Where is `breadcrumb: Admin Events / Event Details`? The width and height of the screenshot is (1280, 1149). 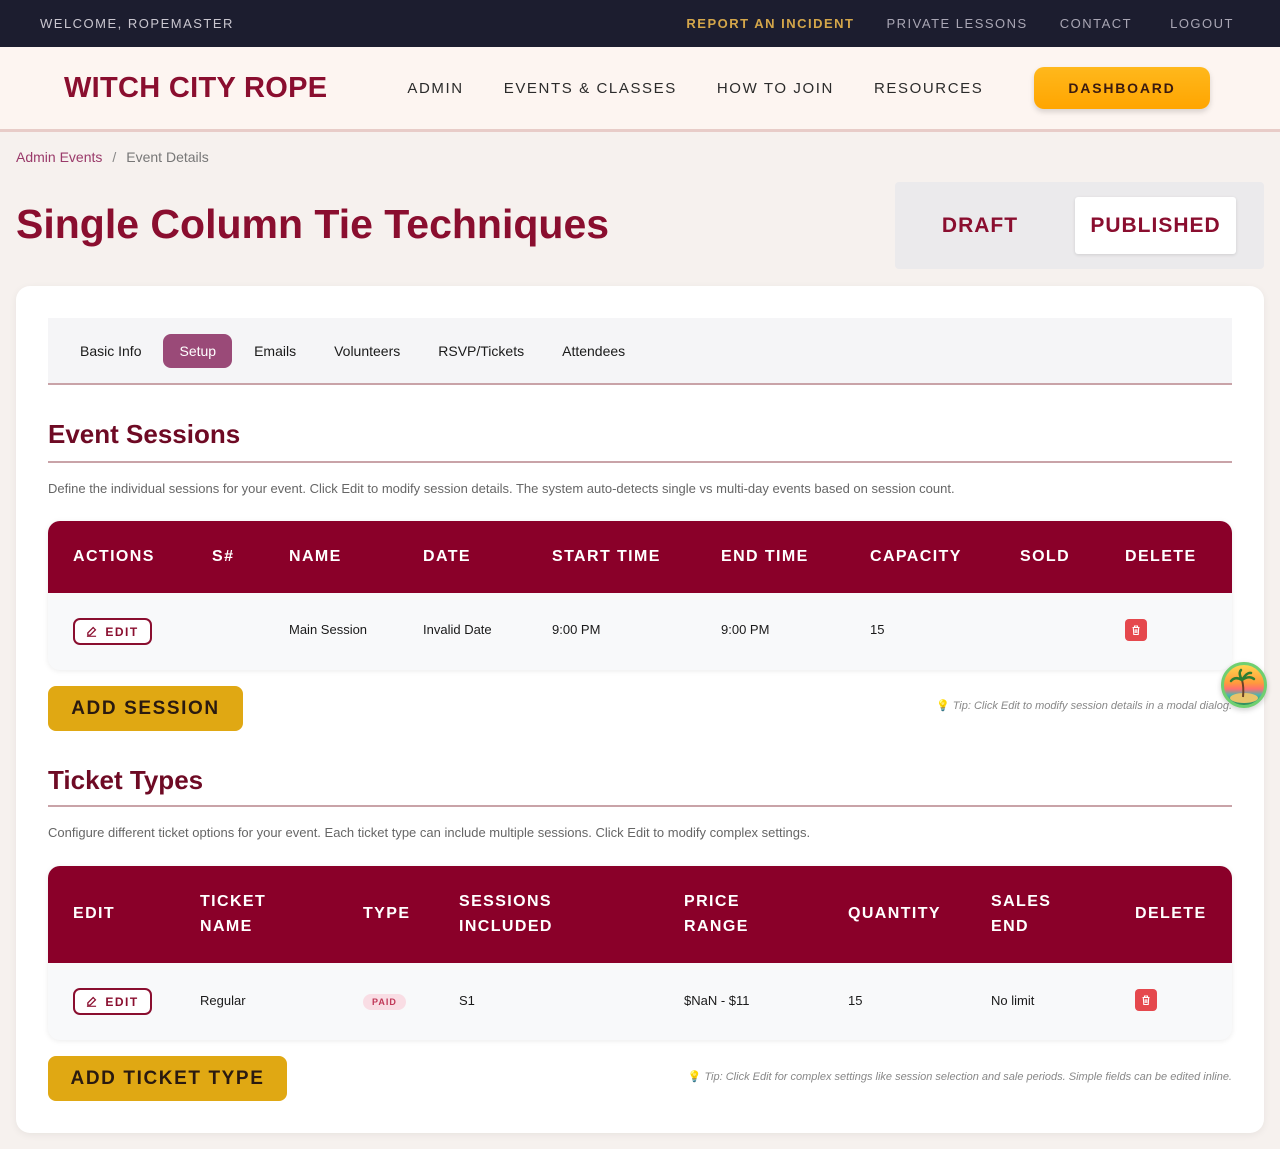
breadcrumb: Admin Events / Event Details is located at coordinates (112, 157).